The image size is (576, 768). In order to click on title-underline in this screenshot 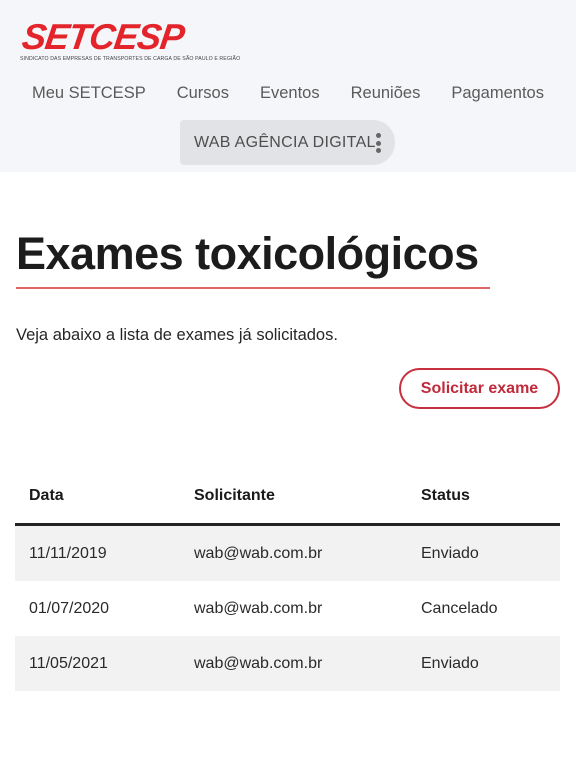, I will do `click(253, 288)`.